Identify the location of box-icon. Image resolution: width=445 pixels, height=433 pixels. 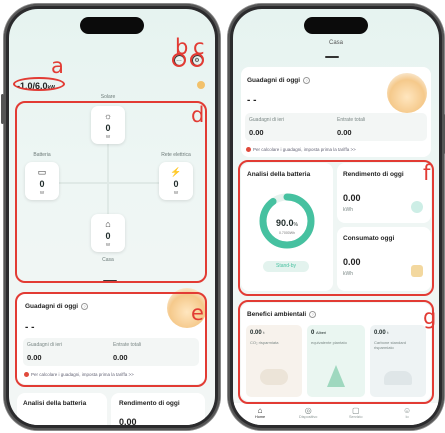
(417, 271).